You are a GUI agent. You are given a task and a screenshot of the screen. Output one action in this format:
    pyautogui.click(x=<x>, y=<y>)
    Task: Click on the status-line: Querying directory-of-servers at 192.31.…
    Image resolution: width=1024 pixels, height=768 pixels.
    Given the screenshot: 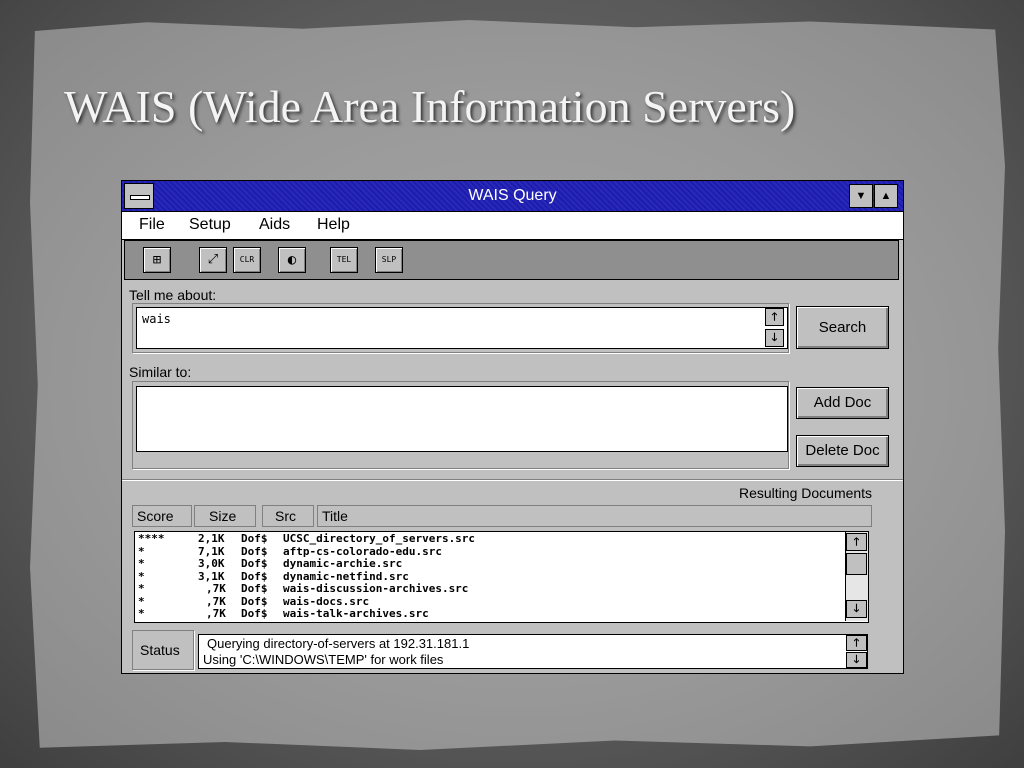 What is the action you would take?
    pyautogui.click(x=338, y=643)
    